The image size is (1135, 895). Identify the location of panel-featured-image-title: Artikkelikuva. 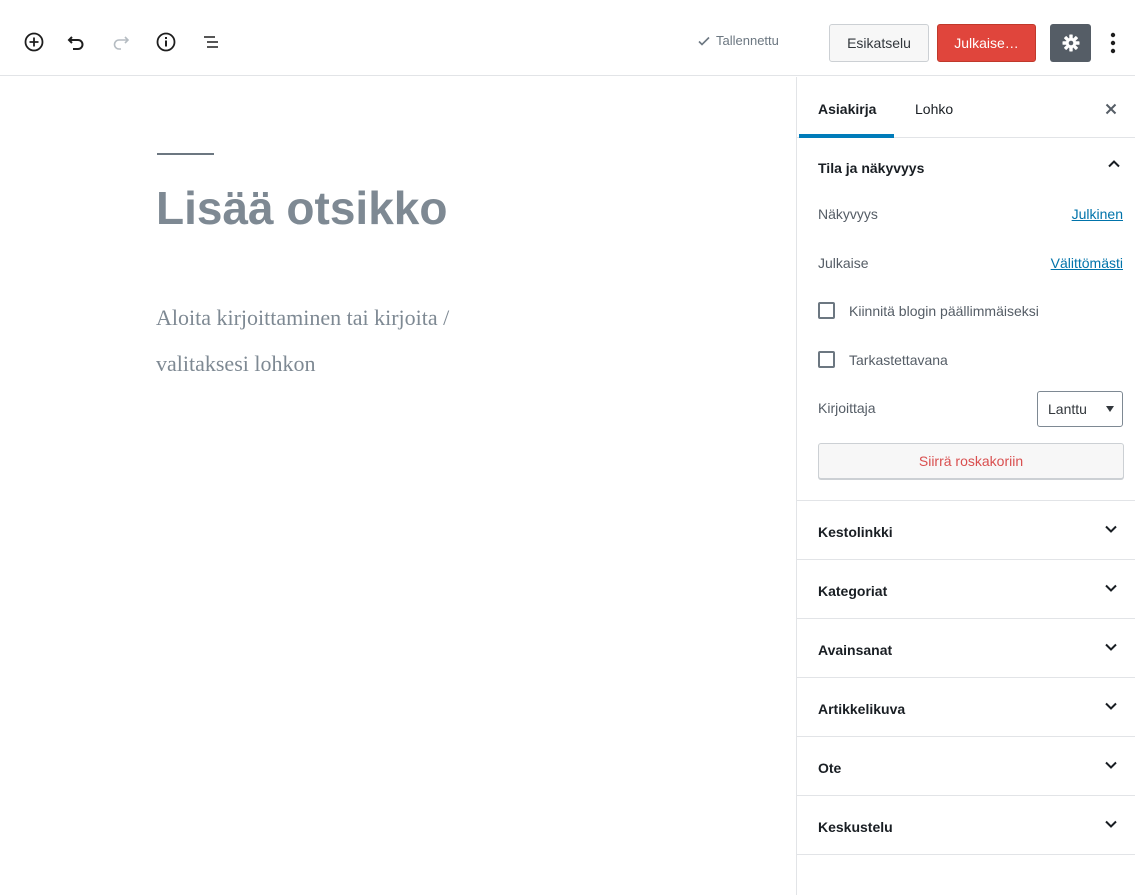
(862, 709).